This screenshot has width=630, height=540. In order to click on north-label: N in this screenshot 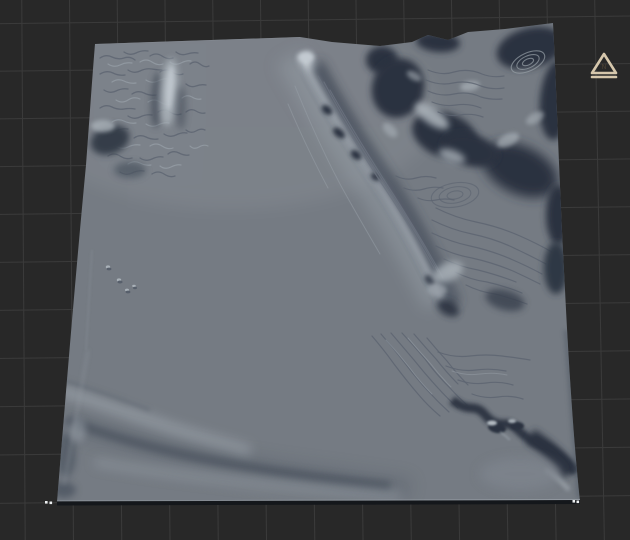, I will do `click(603, 67)`.